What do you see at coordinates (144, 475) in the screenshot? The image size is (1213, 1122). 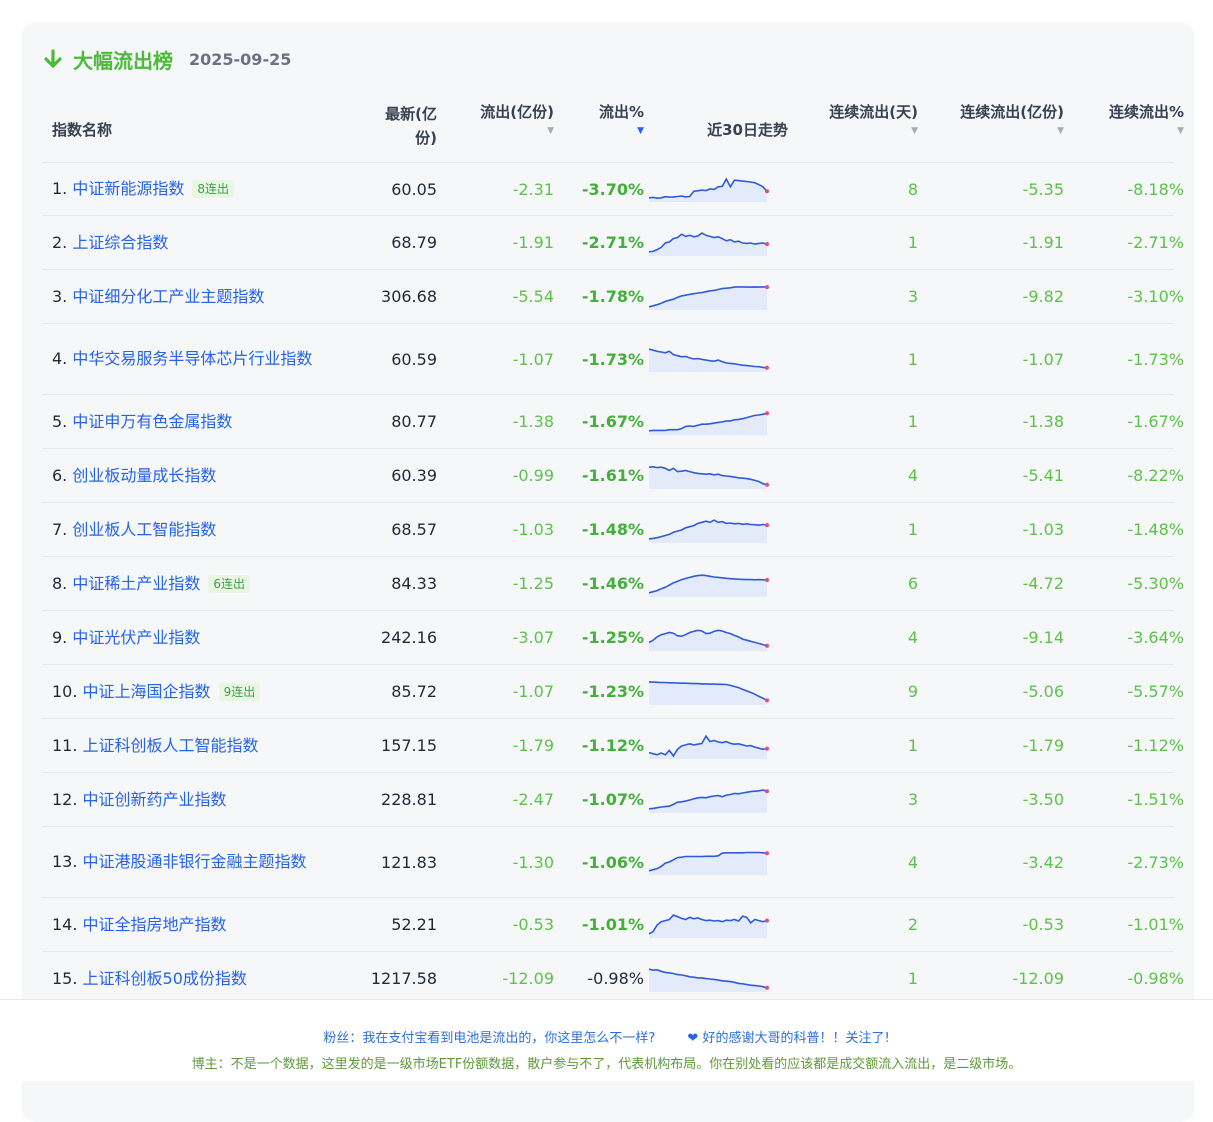 I see `index-name-link: 创业板动量成长指数` at bounding box center [144, 475].